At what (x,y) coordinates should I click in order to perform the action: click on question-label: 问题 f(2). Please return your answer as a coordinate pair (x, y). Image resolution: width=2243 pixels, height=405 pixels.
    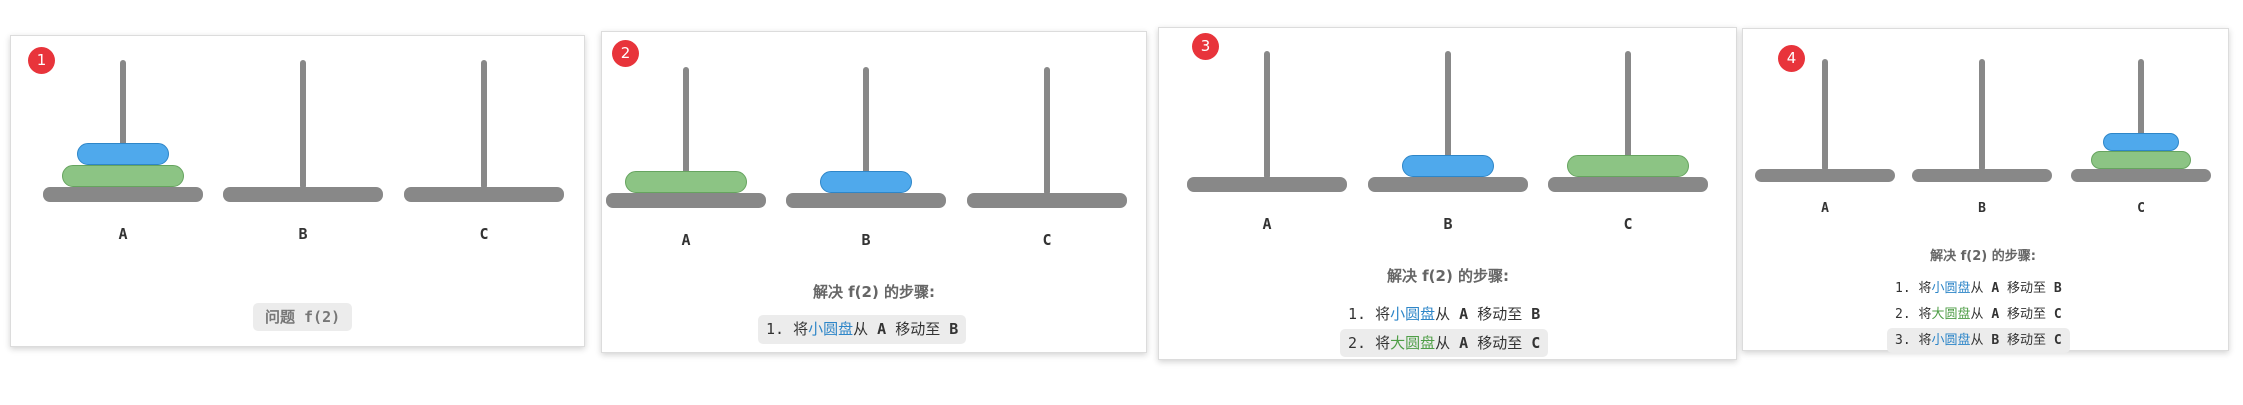
    Looking at the image, I should click on (303, 317).